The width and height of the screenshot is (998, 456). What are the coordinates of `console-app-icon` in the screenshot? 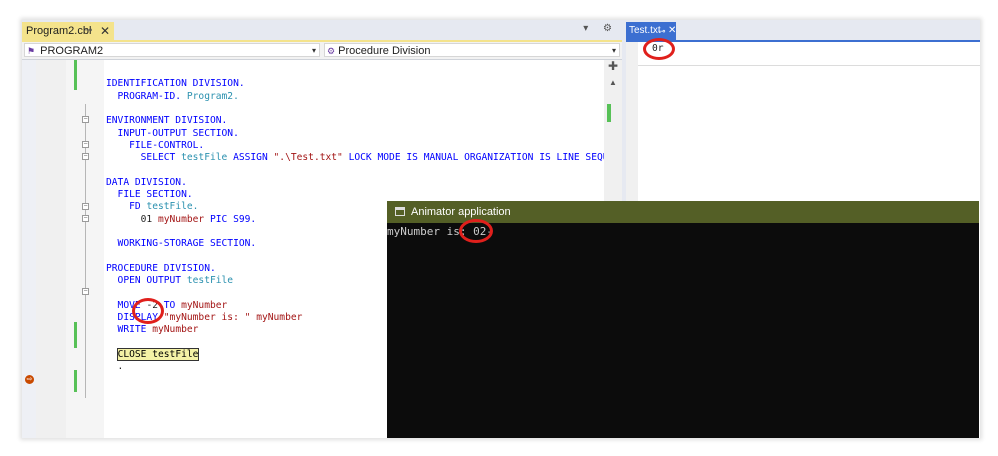 It's located at (400, 211).